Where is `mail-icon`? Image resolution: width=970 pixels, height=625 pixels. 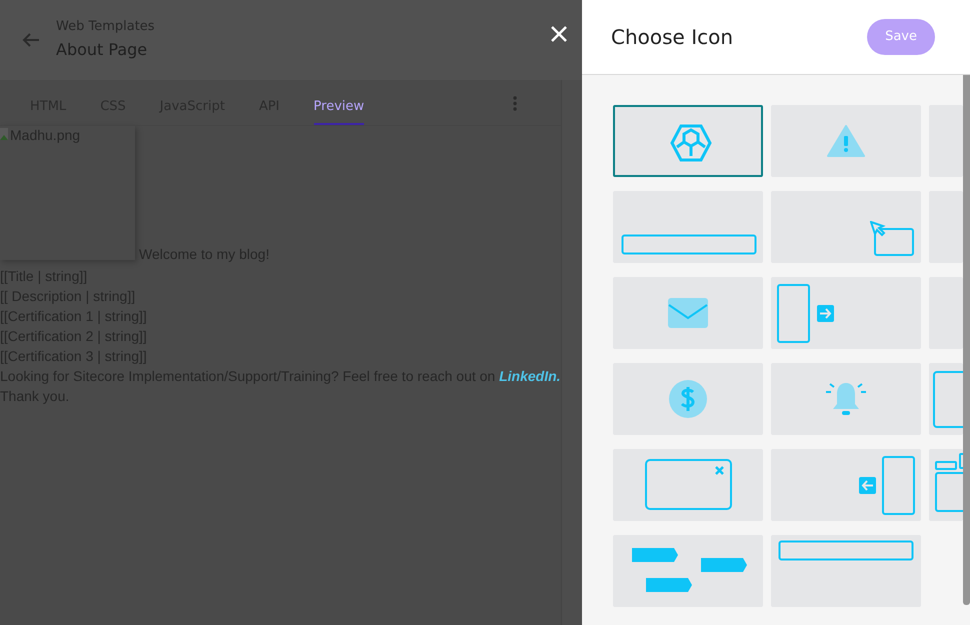 mail-icon is located at coordinates (688, 313).